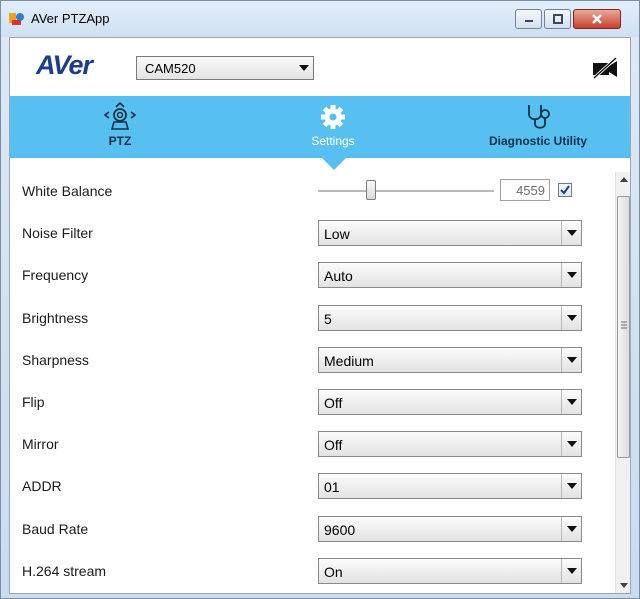 This screenshot has width=640, height=599. I want to click on setting-label: Sharpness, so click(55, 360).